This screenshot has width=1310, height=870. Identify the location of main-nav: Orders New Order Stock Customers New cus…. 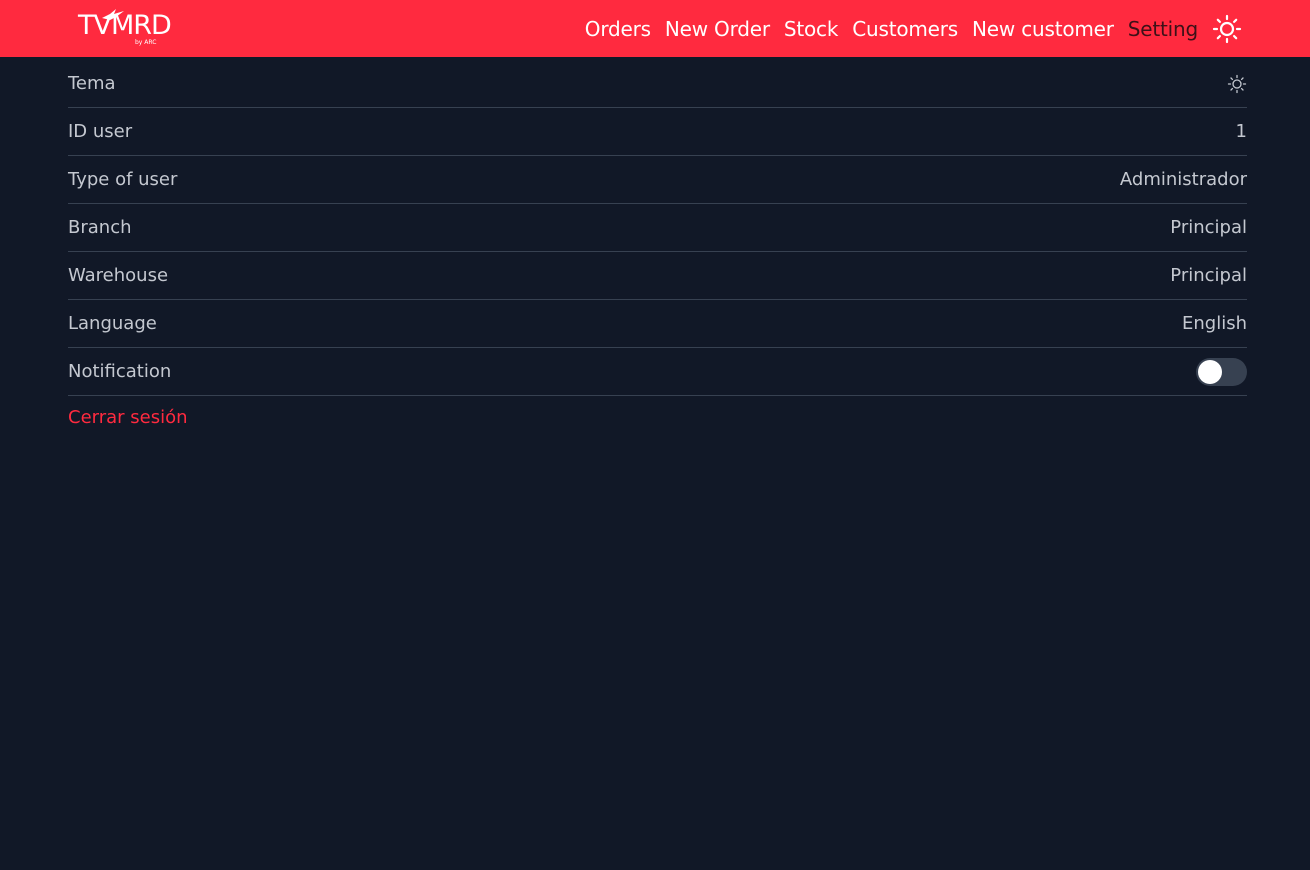
(906, 28).